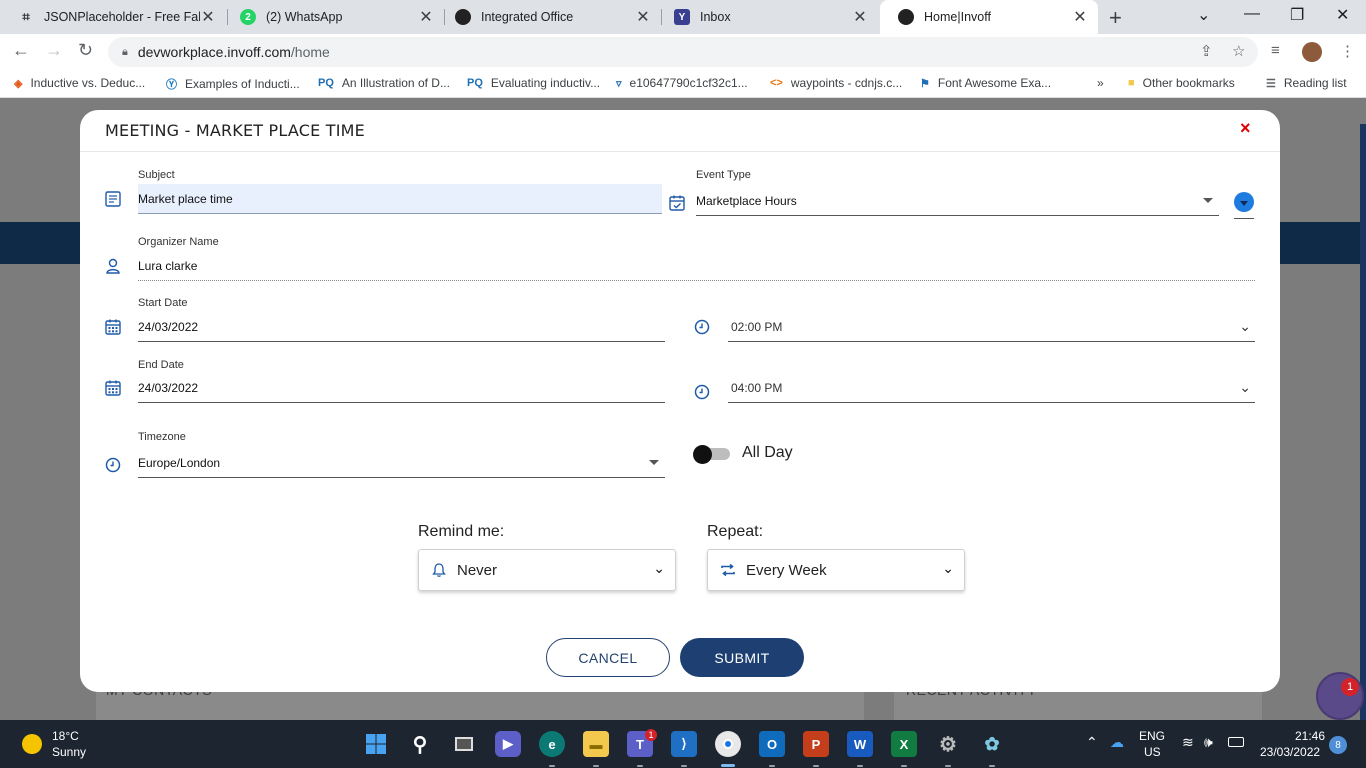 This screenshot has width=1366, height=768. Describe the element at coordinates (989, 17) in the screenshot. I see `tab-home-invoff: Home|Invoff ✕` at that location.